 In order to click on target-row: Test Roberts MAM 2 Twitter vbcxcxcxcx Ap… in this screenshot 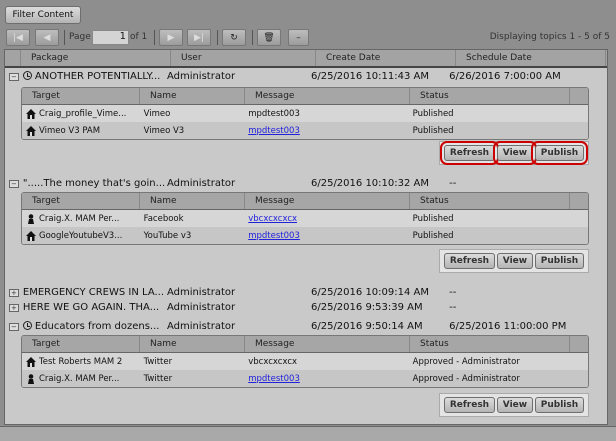, I will do `click(305, 361)`.